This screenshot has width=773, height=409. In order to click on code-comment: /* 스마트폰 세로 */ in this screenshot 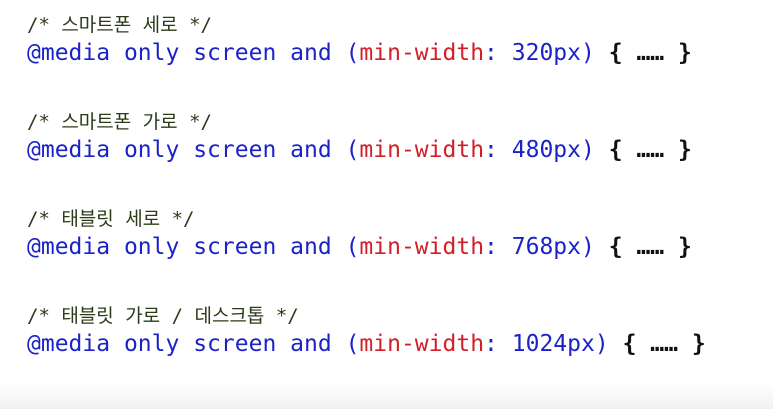, I will do `click(119, 25)`.